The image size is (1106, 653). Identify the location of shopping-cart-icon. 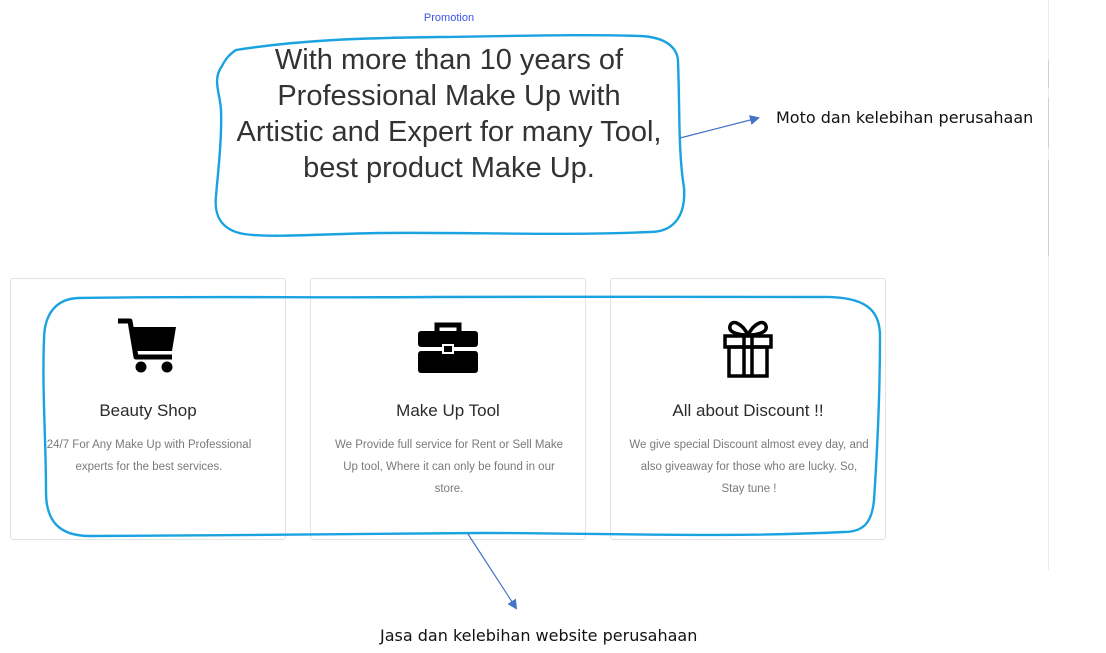
(148, 346).